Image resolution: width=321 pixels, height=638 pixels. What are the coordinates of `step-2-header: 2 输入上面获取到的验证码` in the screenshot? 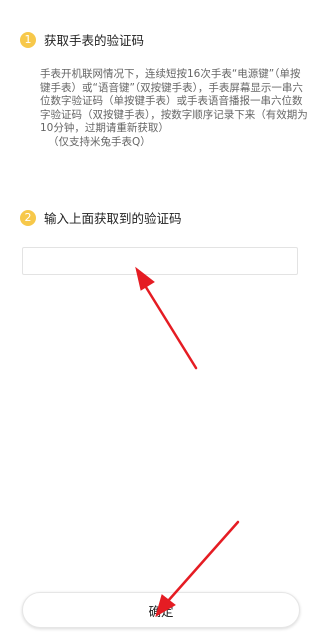 It's located at (101, 217).